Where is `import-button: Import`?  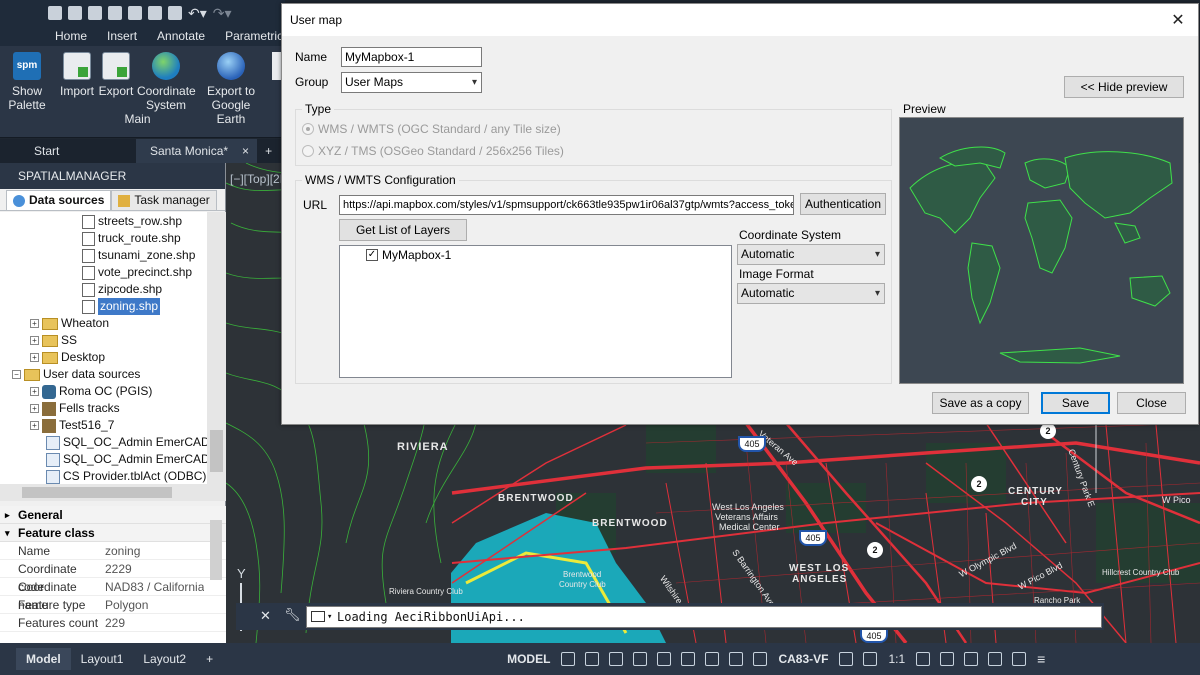 import-button: Import is located at coordinates (77, 75).